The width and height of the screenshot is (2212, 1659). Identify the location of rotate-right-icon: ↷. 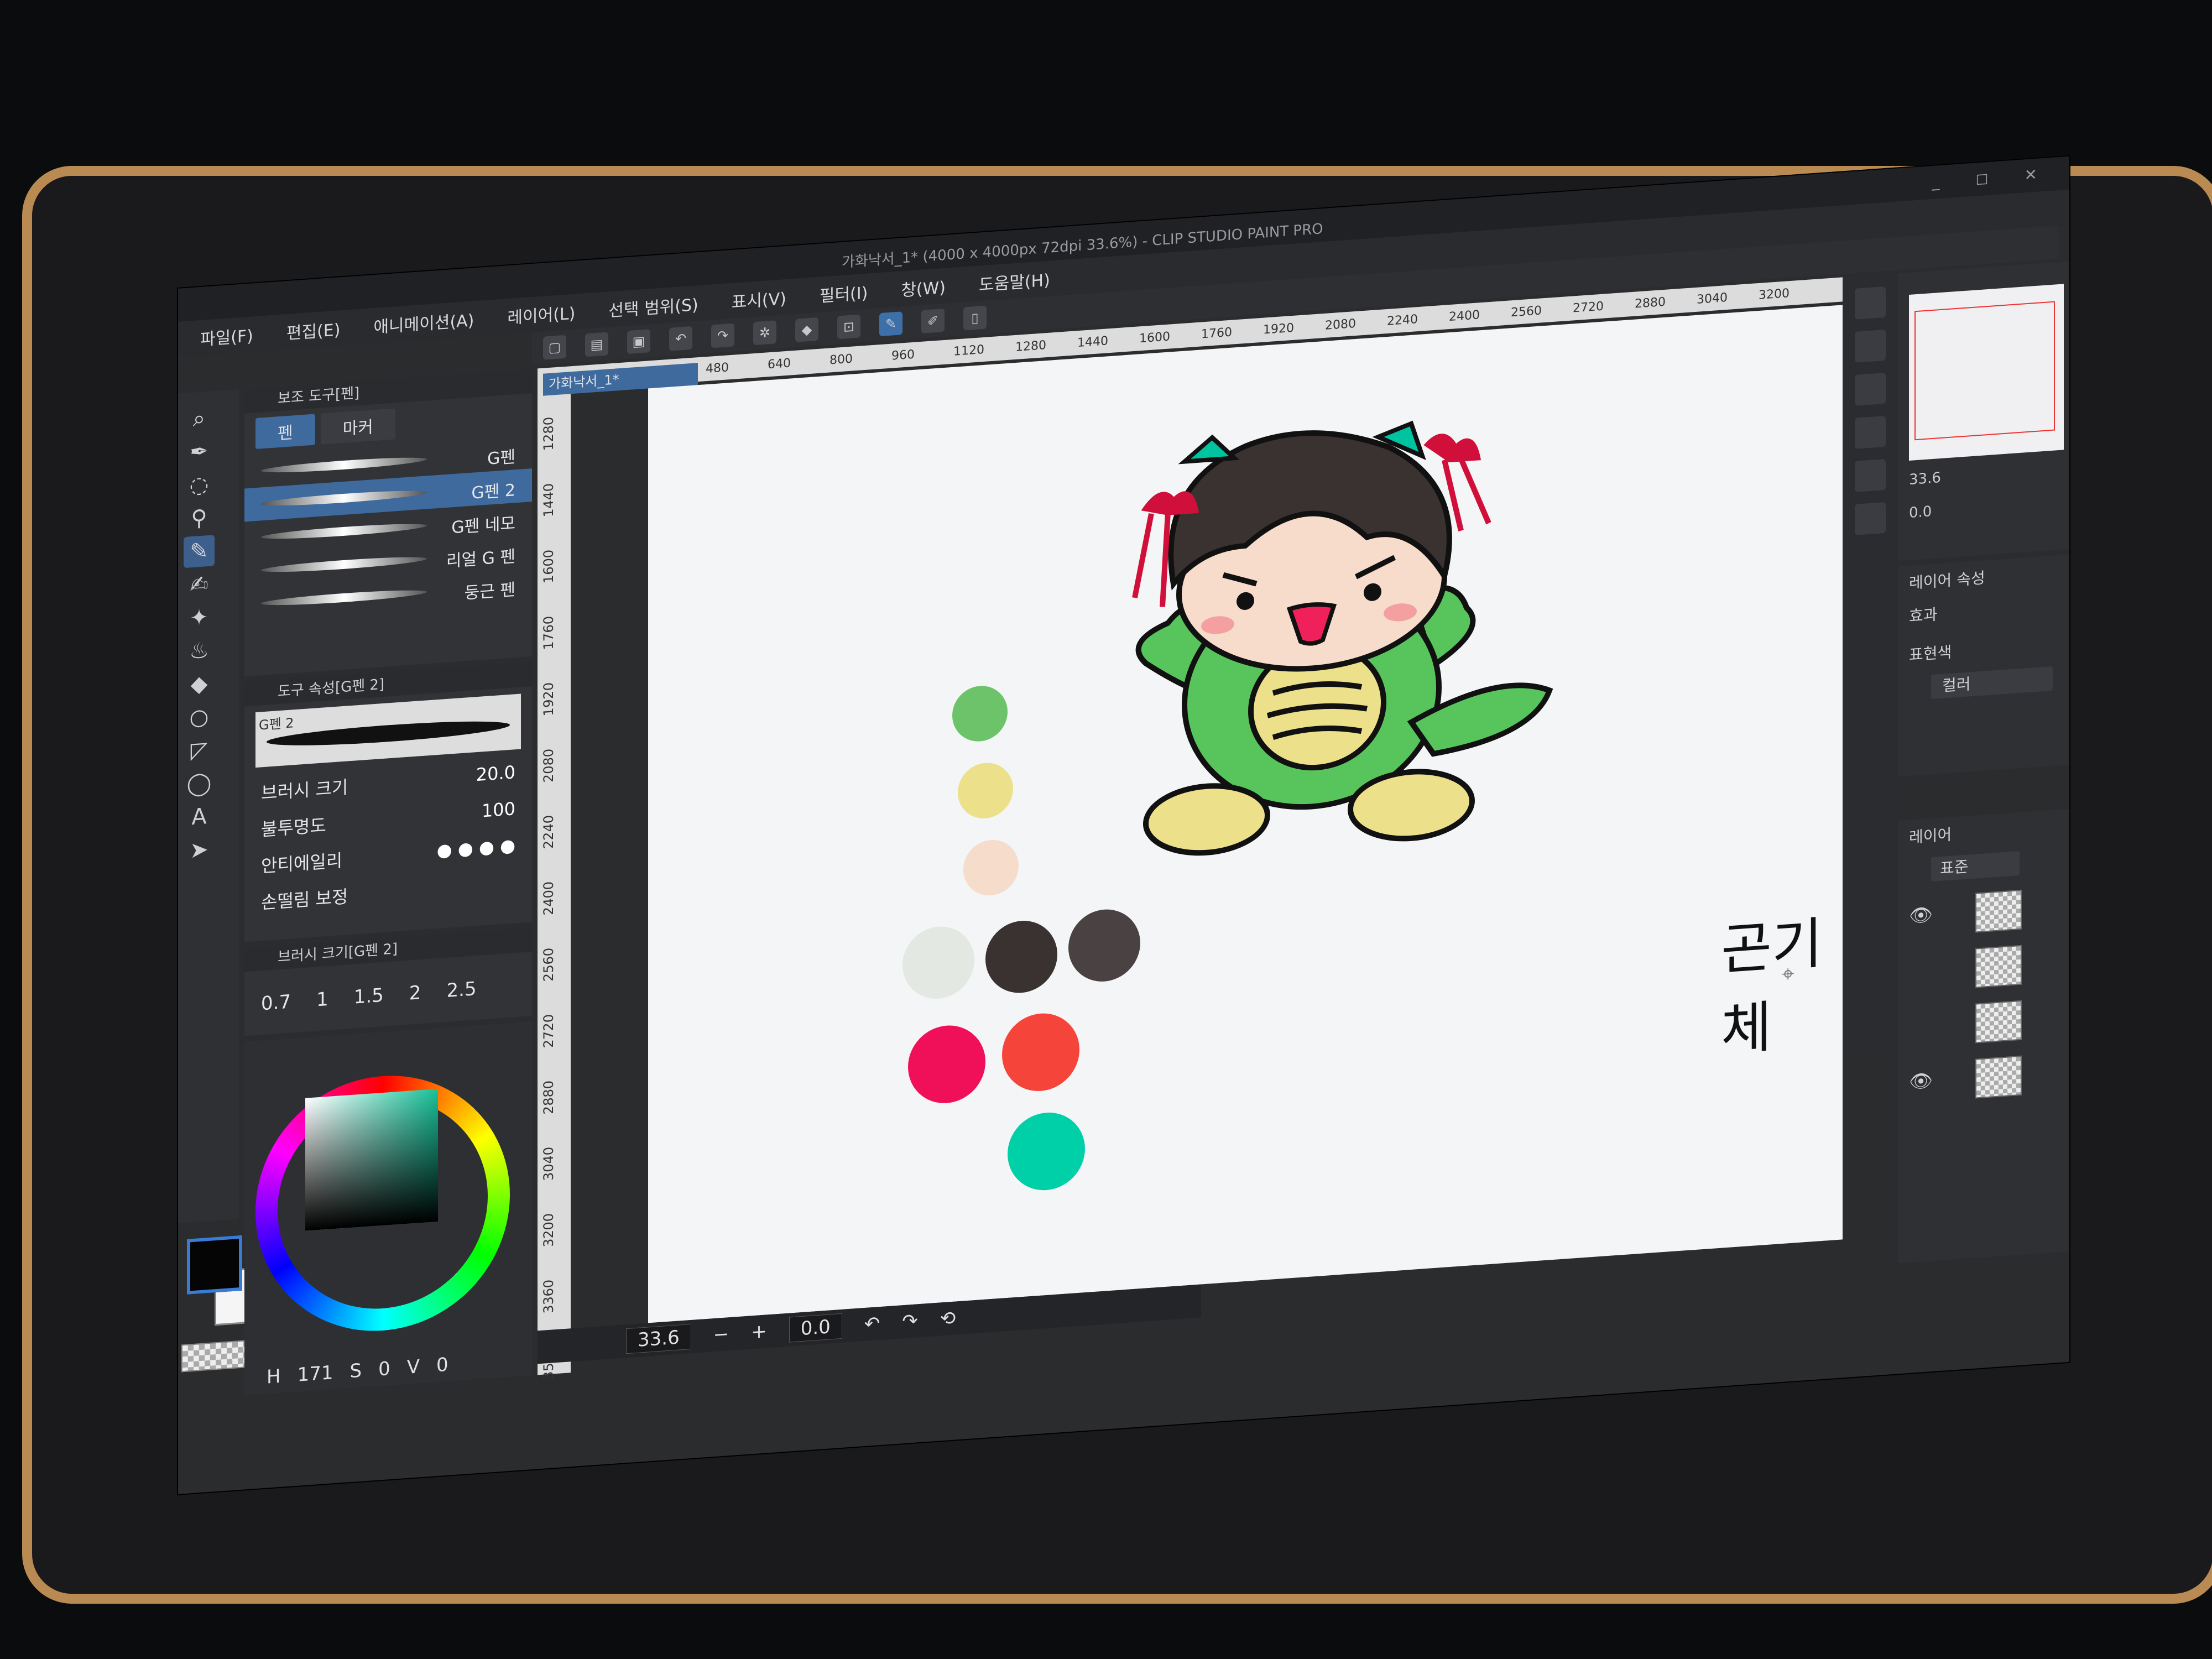
(910, 1322).